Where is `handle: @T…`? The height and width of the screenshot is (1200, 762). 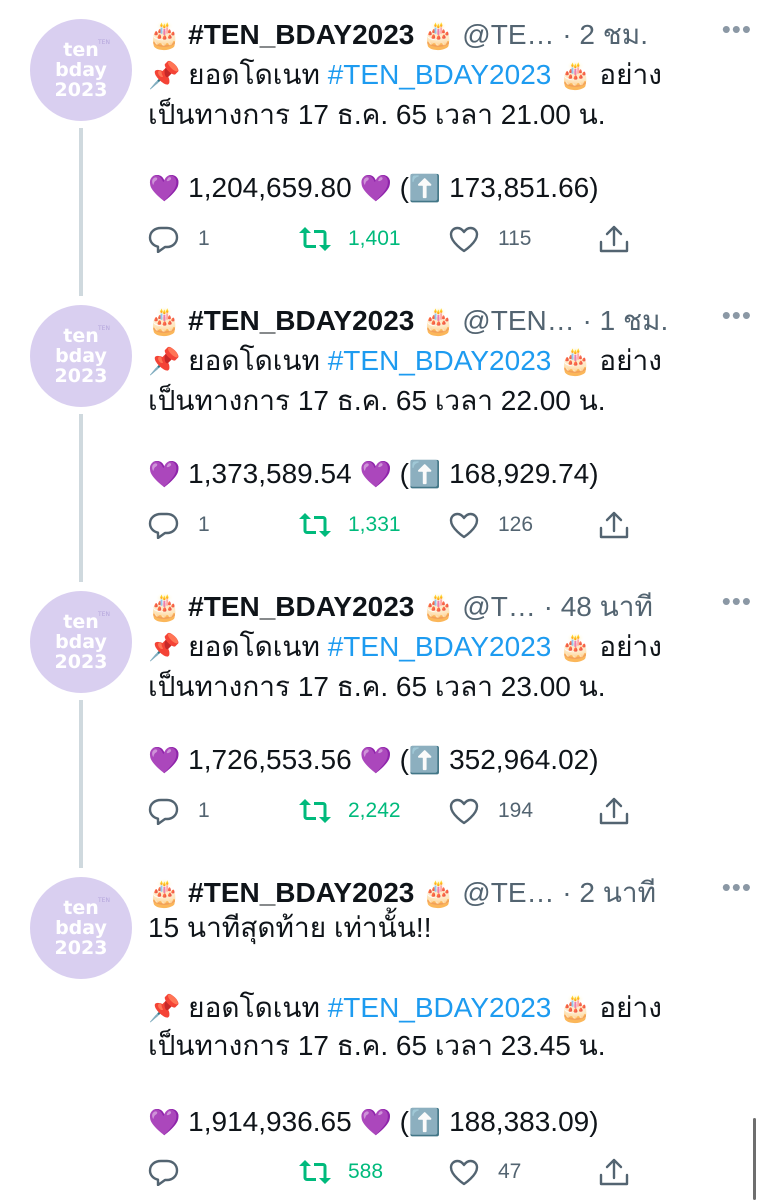
handle: @T… is located at coordinates (499, 606).